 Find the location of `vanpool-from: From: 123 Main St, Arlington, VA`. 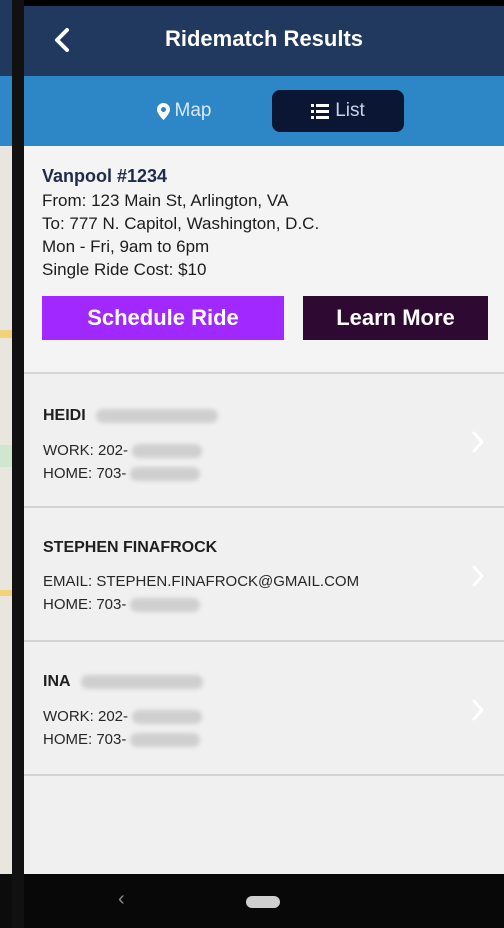

vanpool-from: From: 123 Main St, Arlington, VA is located at coordinates (165, 200).